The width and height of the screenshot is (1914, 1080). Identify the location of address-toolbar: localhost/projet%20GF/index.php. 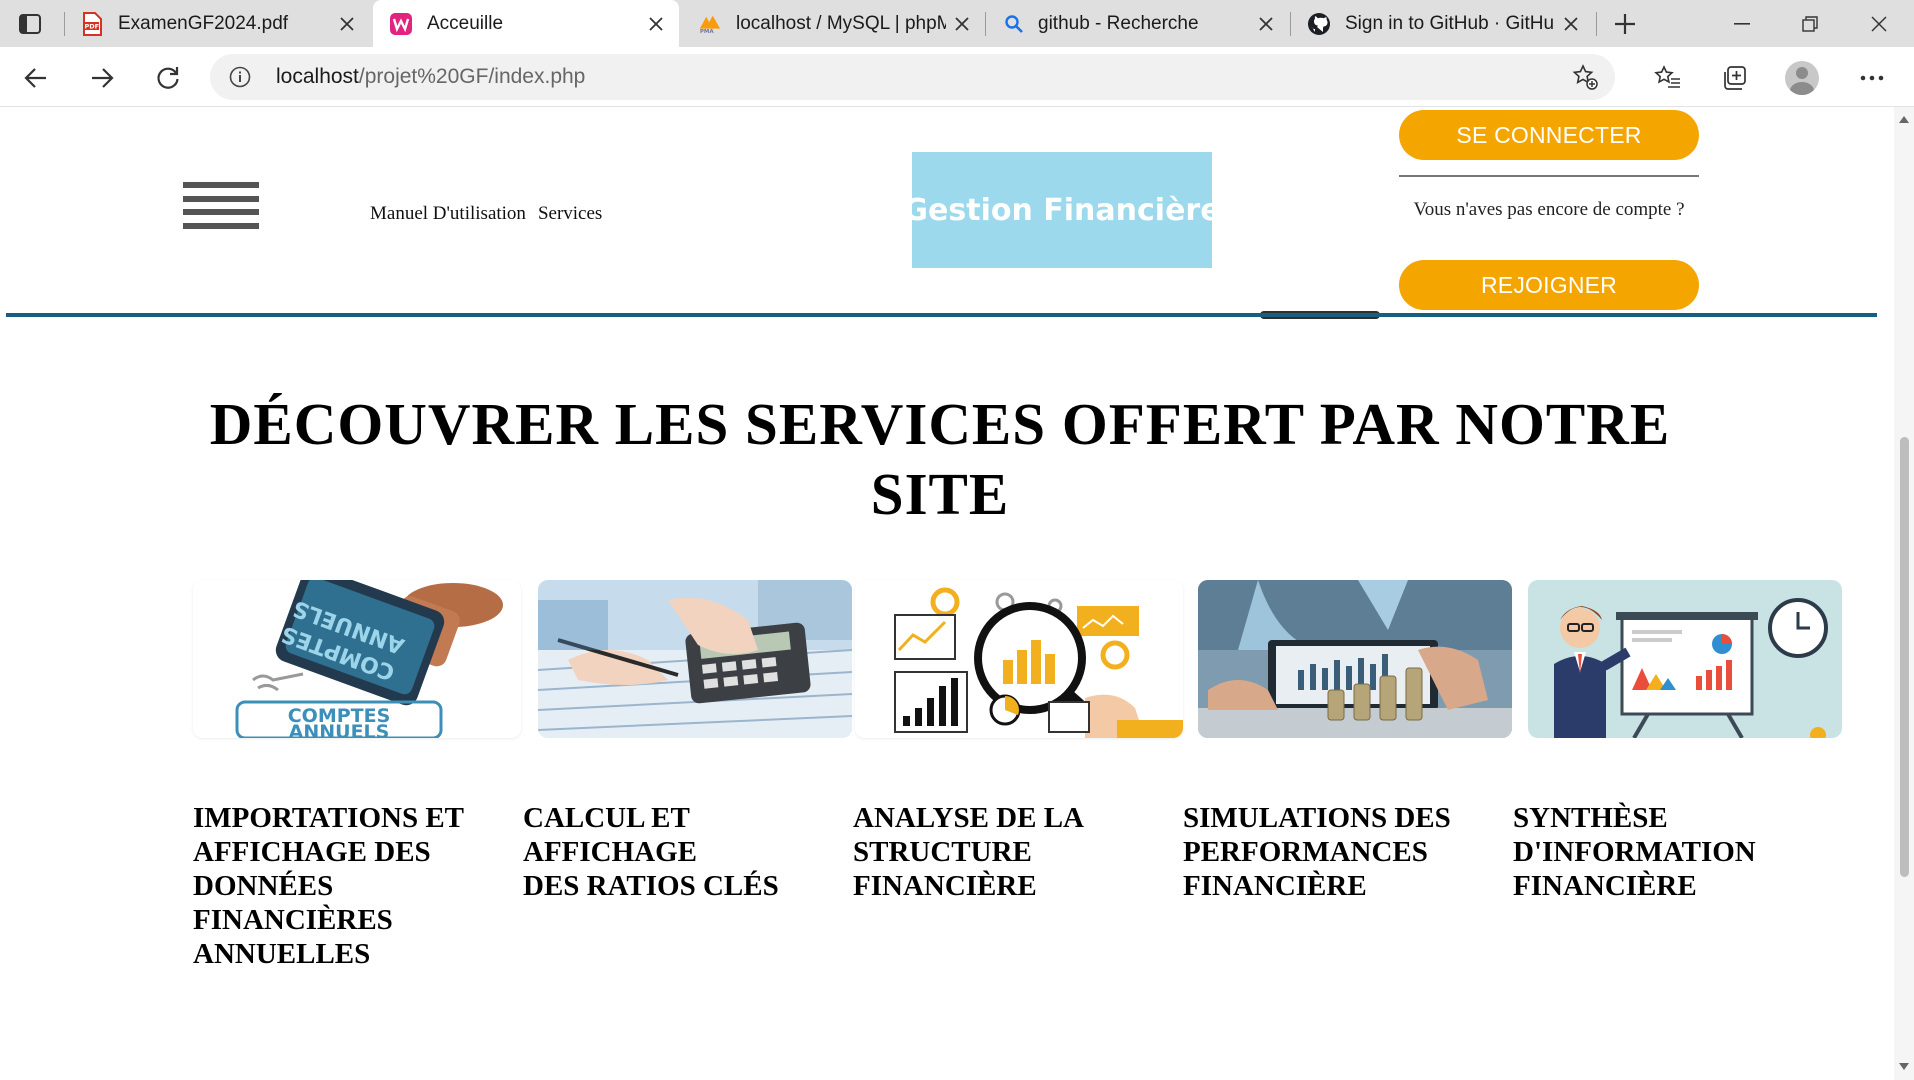
(957, 77).